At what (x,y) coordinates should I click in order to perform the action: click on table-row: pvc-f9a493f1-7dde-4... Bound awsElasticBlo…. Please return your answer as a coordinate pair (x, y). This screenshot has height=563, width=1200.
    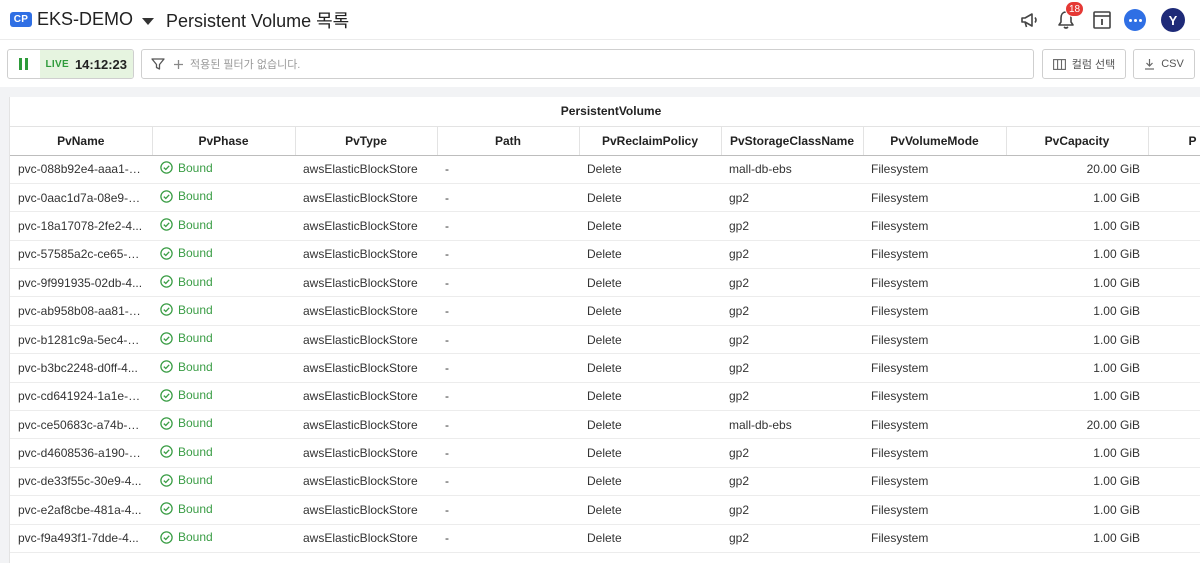
    Looking at the image, I should click on (605, 538).